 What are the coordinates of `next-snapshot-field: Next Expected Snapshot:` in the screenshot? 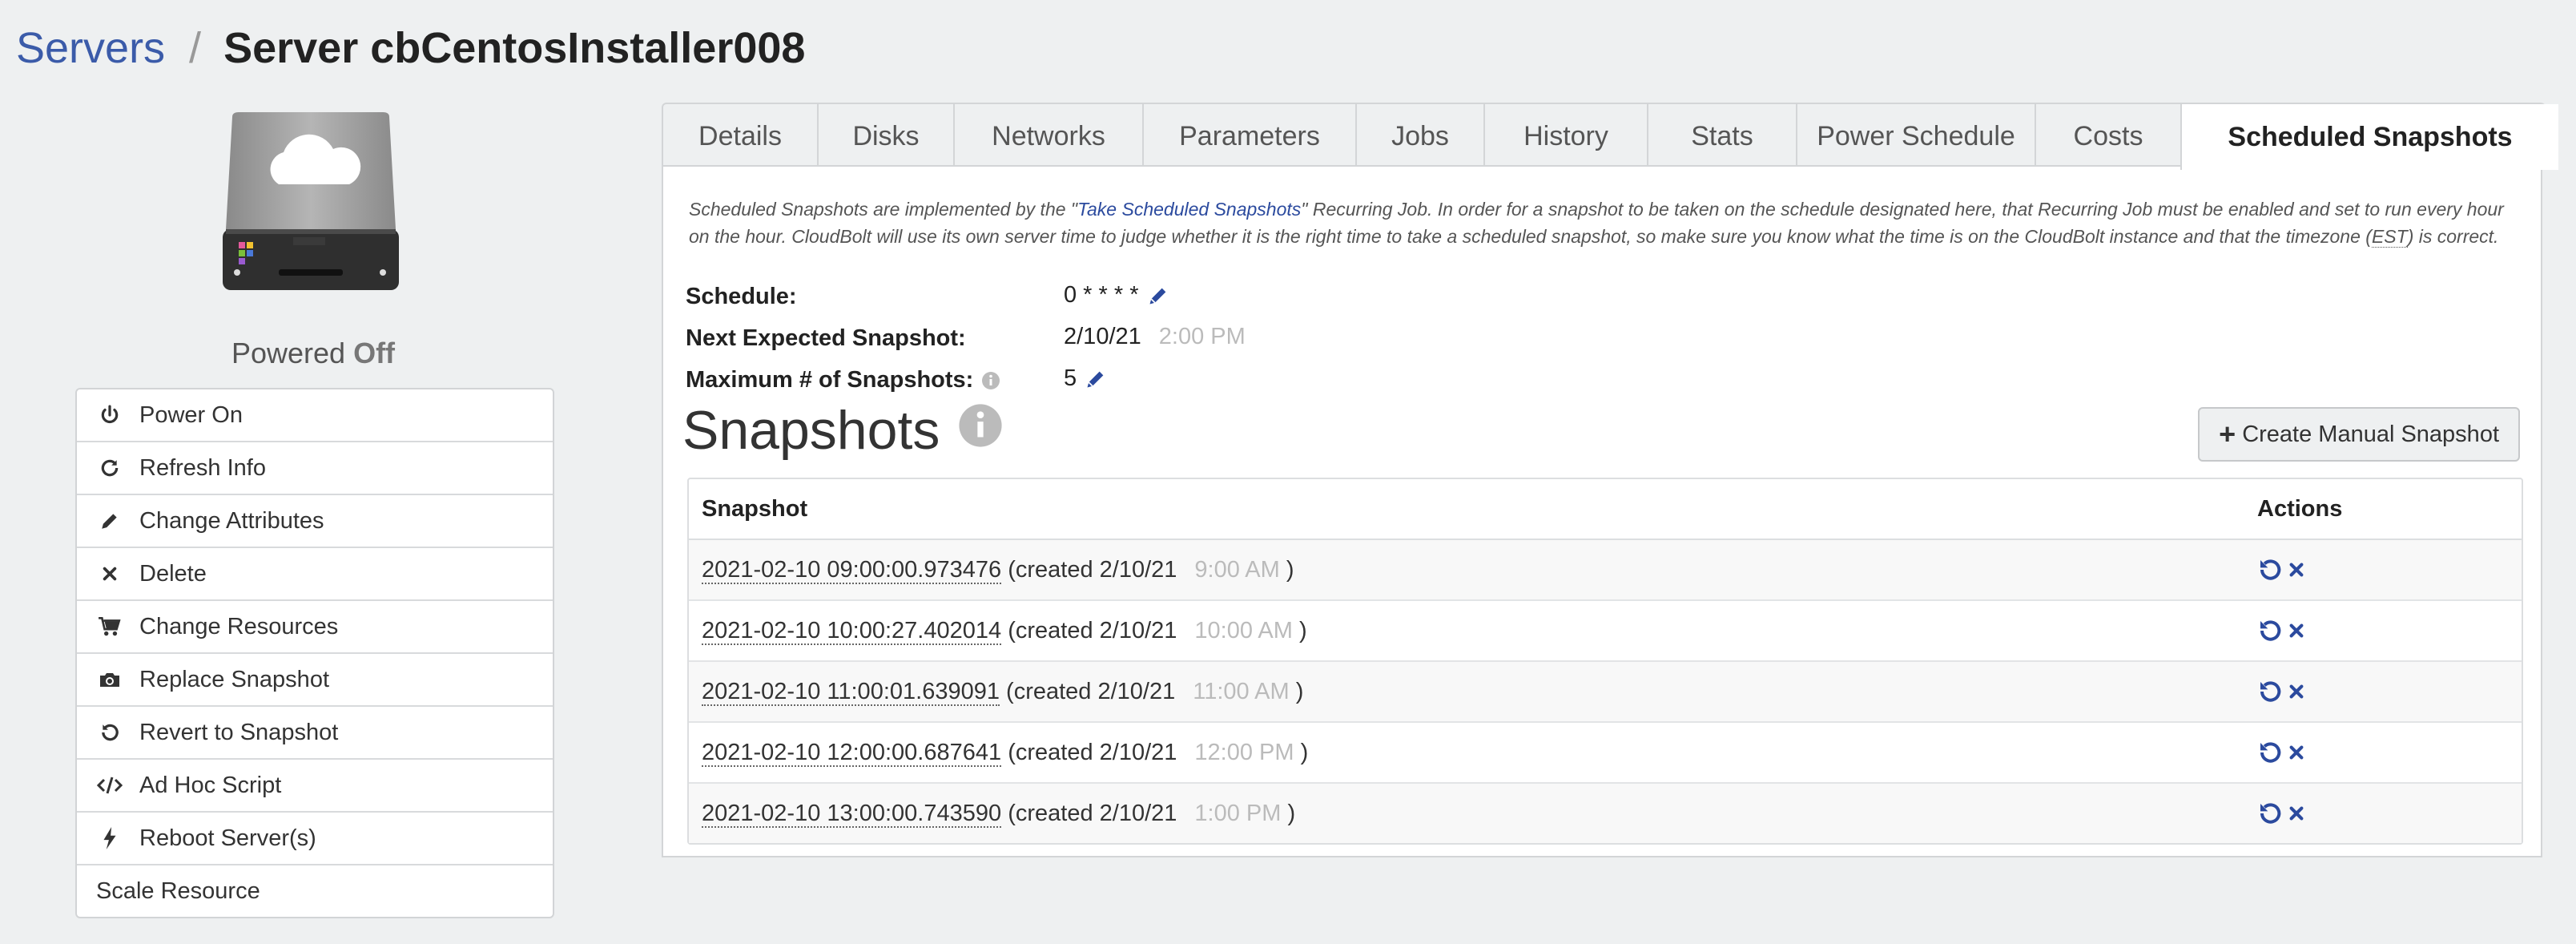 It's located at (826, 338).